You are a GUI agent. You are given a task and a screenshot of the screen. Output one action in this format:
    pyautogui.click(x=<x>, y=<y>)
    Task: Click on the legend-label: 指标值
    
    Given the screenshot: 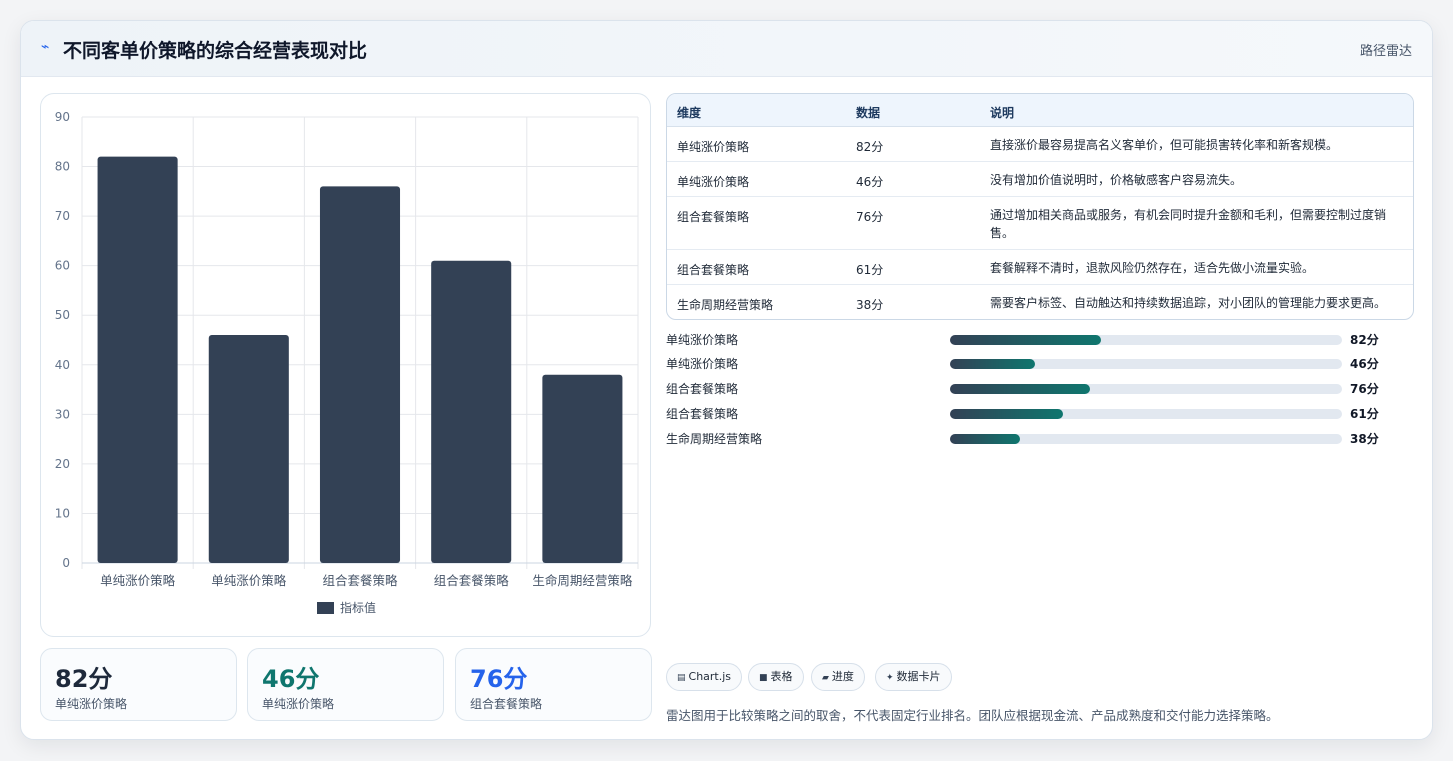 What is the action you would take?
    pyautogui.click(x=358, y=607)
    